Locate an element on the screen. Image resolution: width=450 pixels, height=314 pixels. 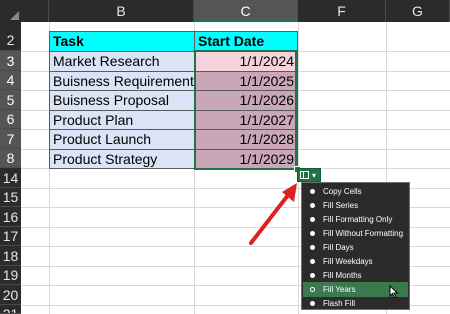
red-arrow-icon is located at coordinates (273, 214).